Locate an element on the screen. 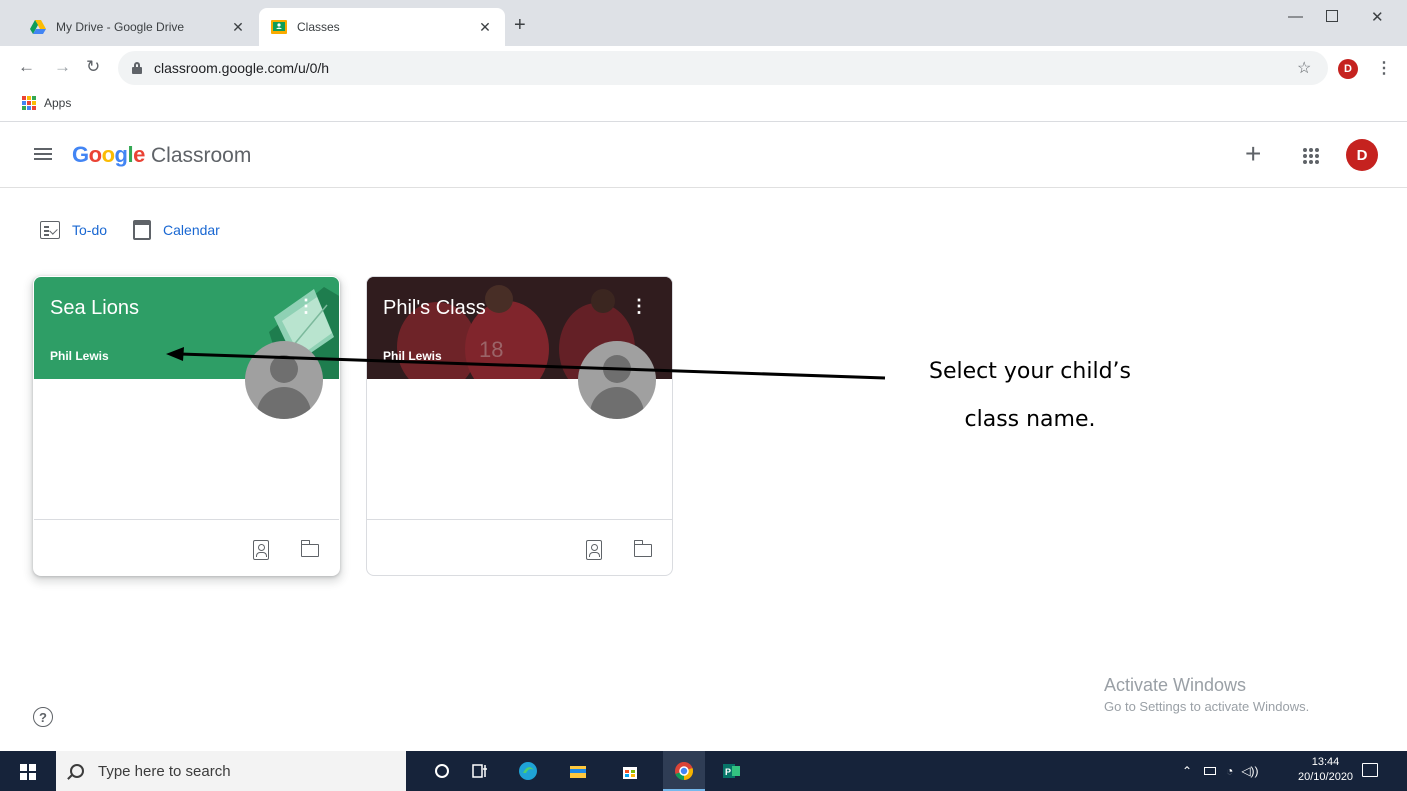  apps-label: Apps is located at coordinates (58, 103).